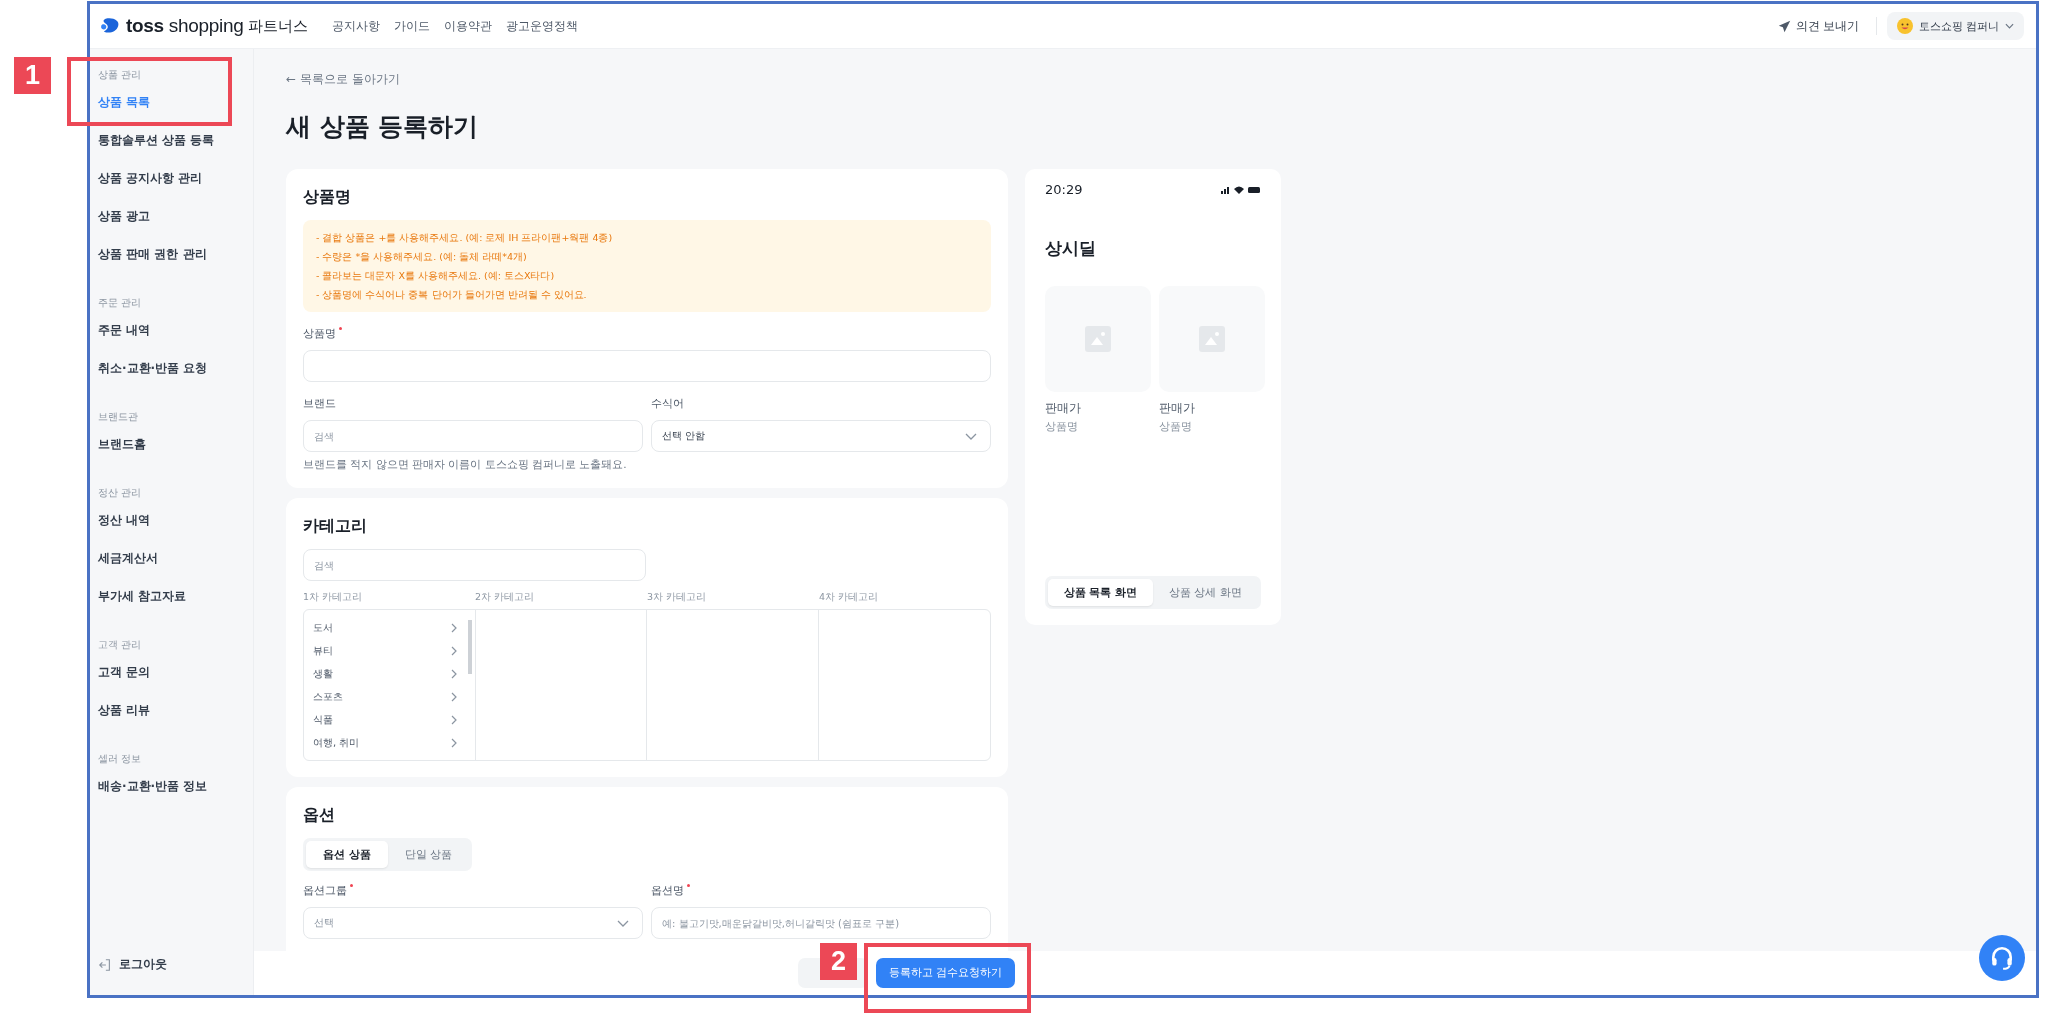 This screenshot has width=2048, height=1013. I want to click on column-heading: 2차 카테고리, so click(505, 597).